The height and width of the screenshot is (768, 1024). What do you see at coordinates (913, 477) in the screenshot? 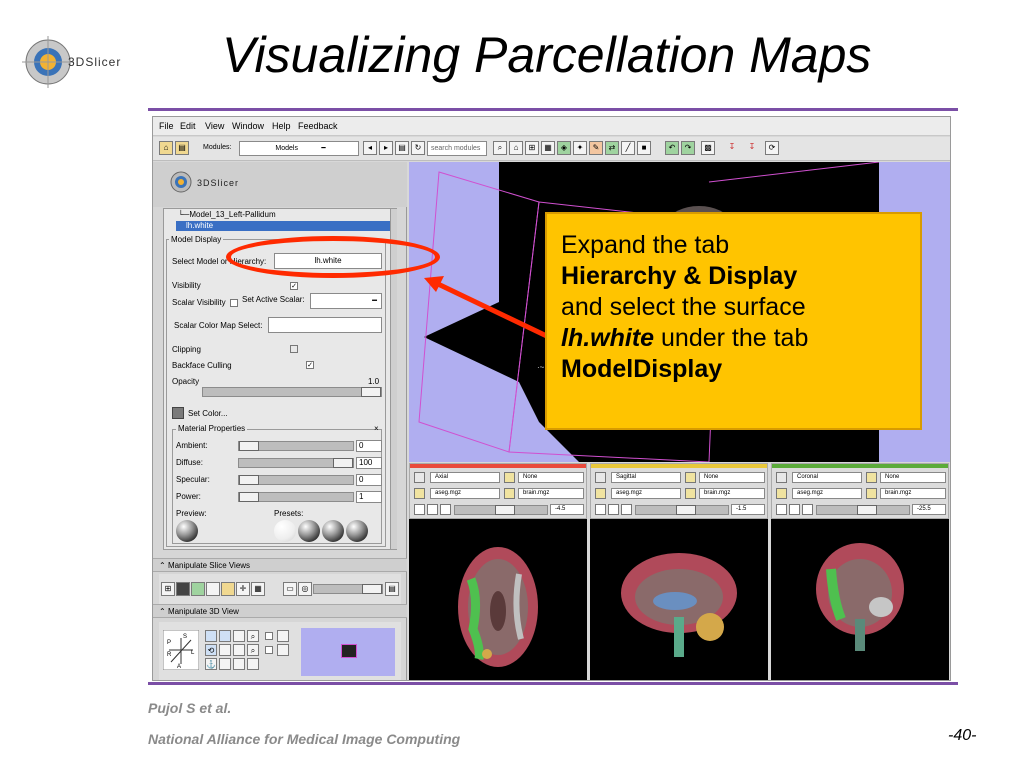
I see `coronal-foreground-select: None` at bounding box center [913, 477].